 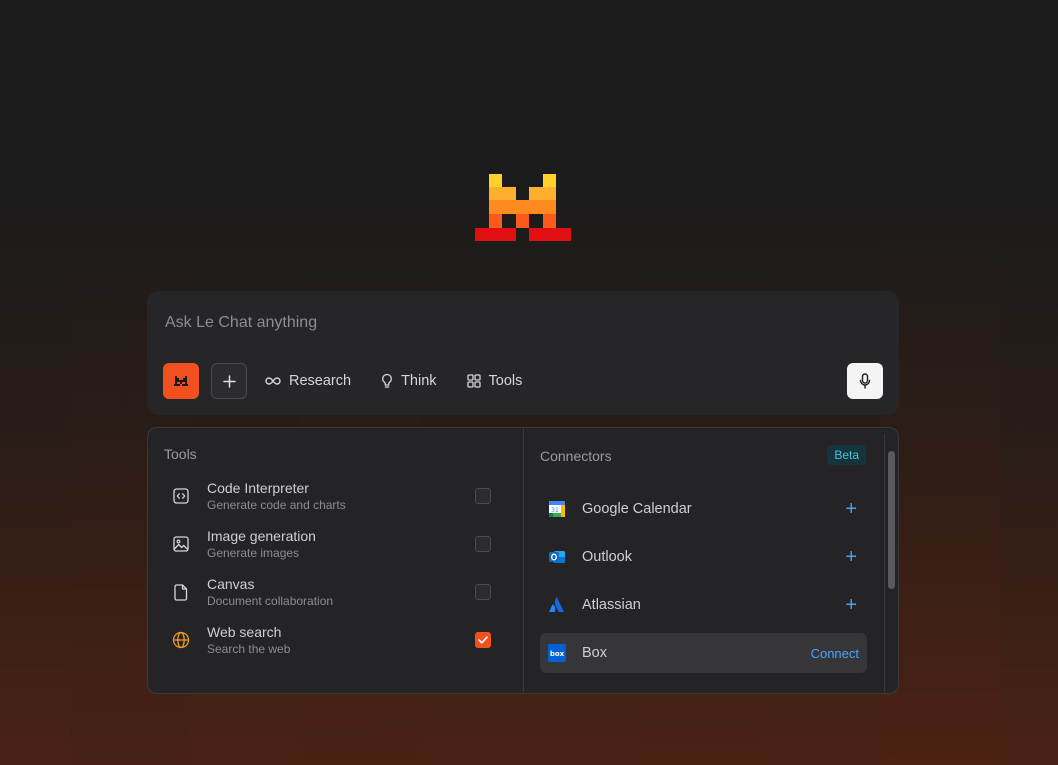 What do you see at coordinates (419, 381) in the screenshot?
I see `think-label: Think` at bounding box center [419, 381].